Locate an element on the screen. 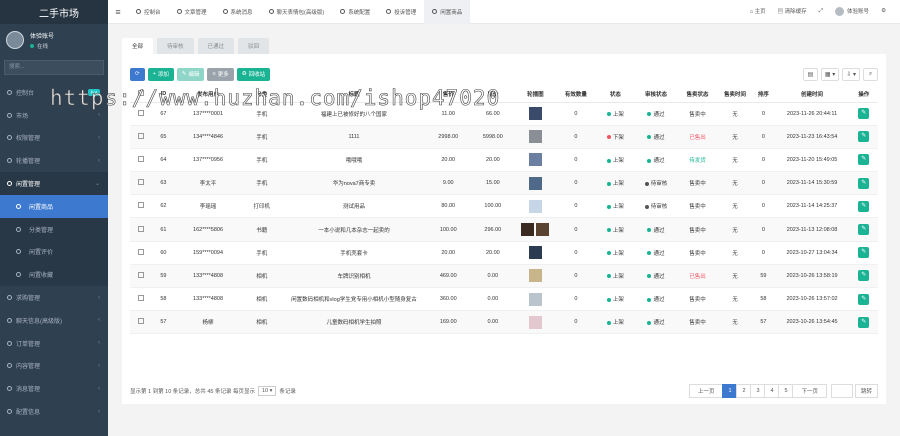  page-button-4: 4 is located at coordinates (772, 391).